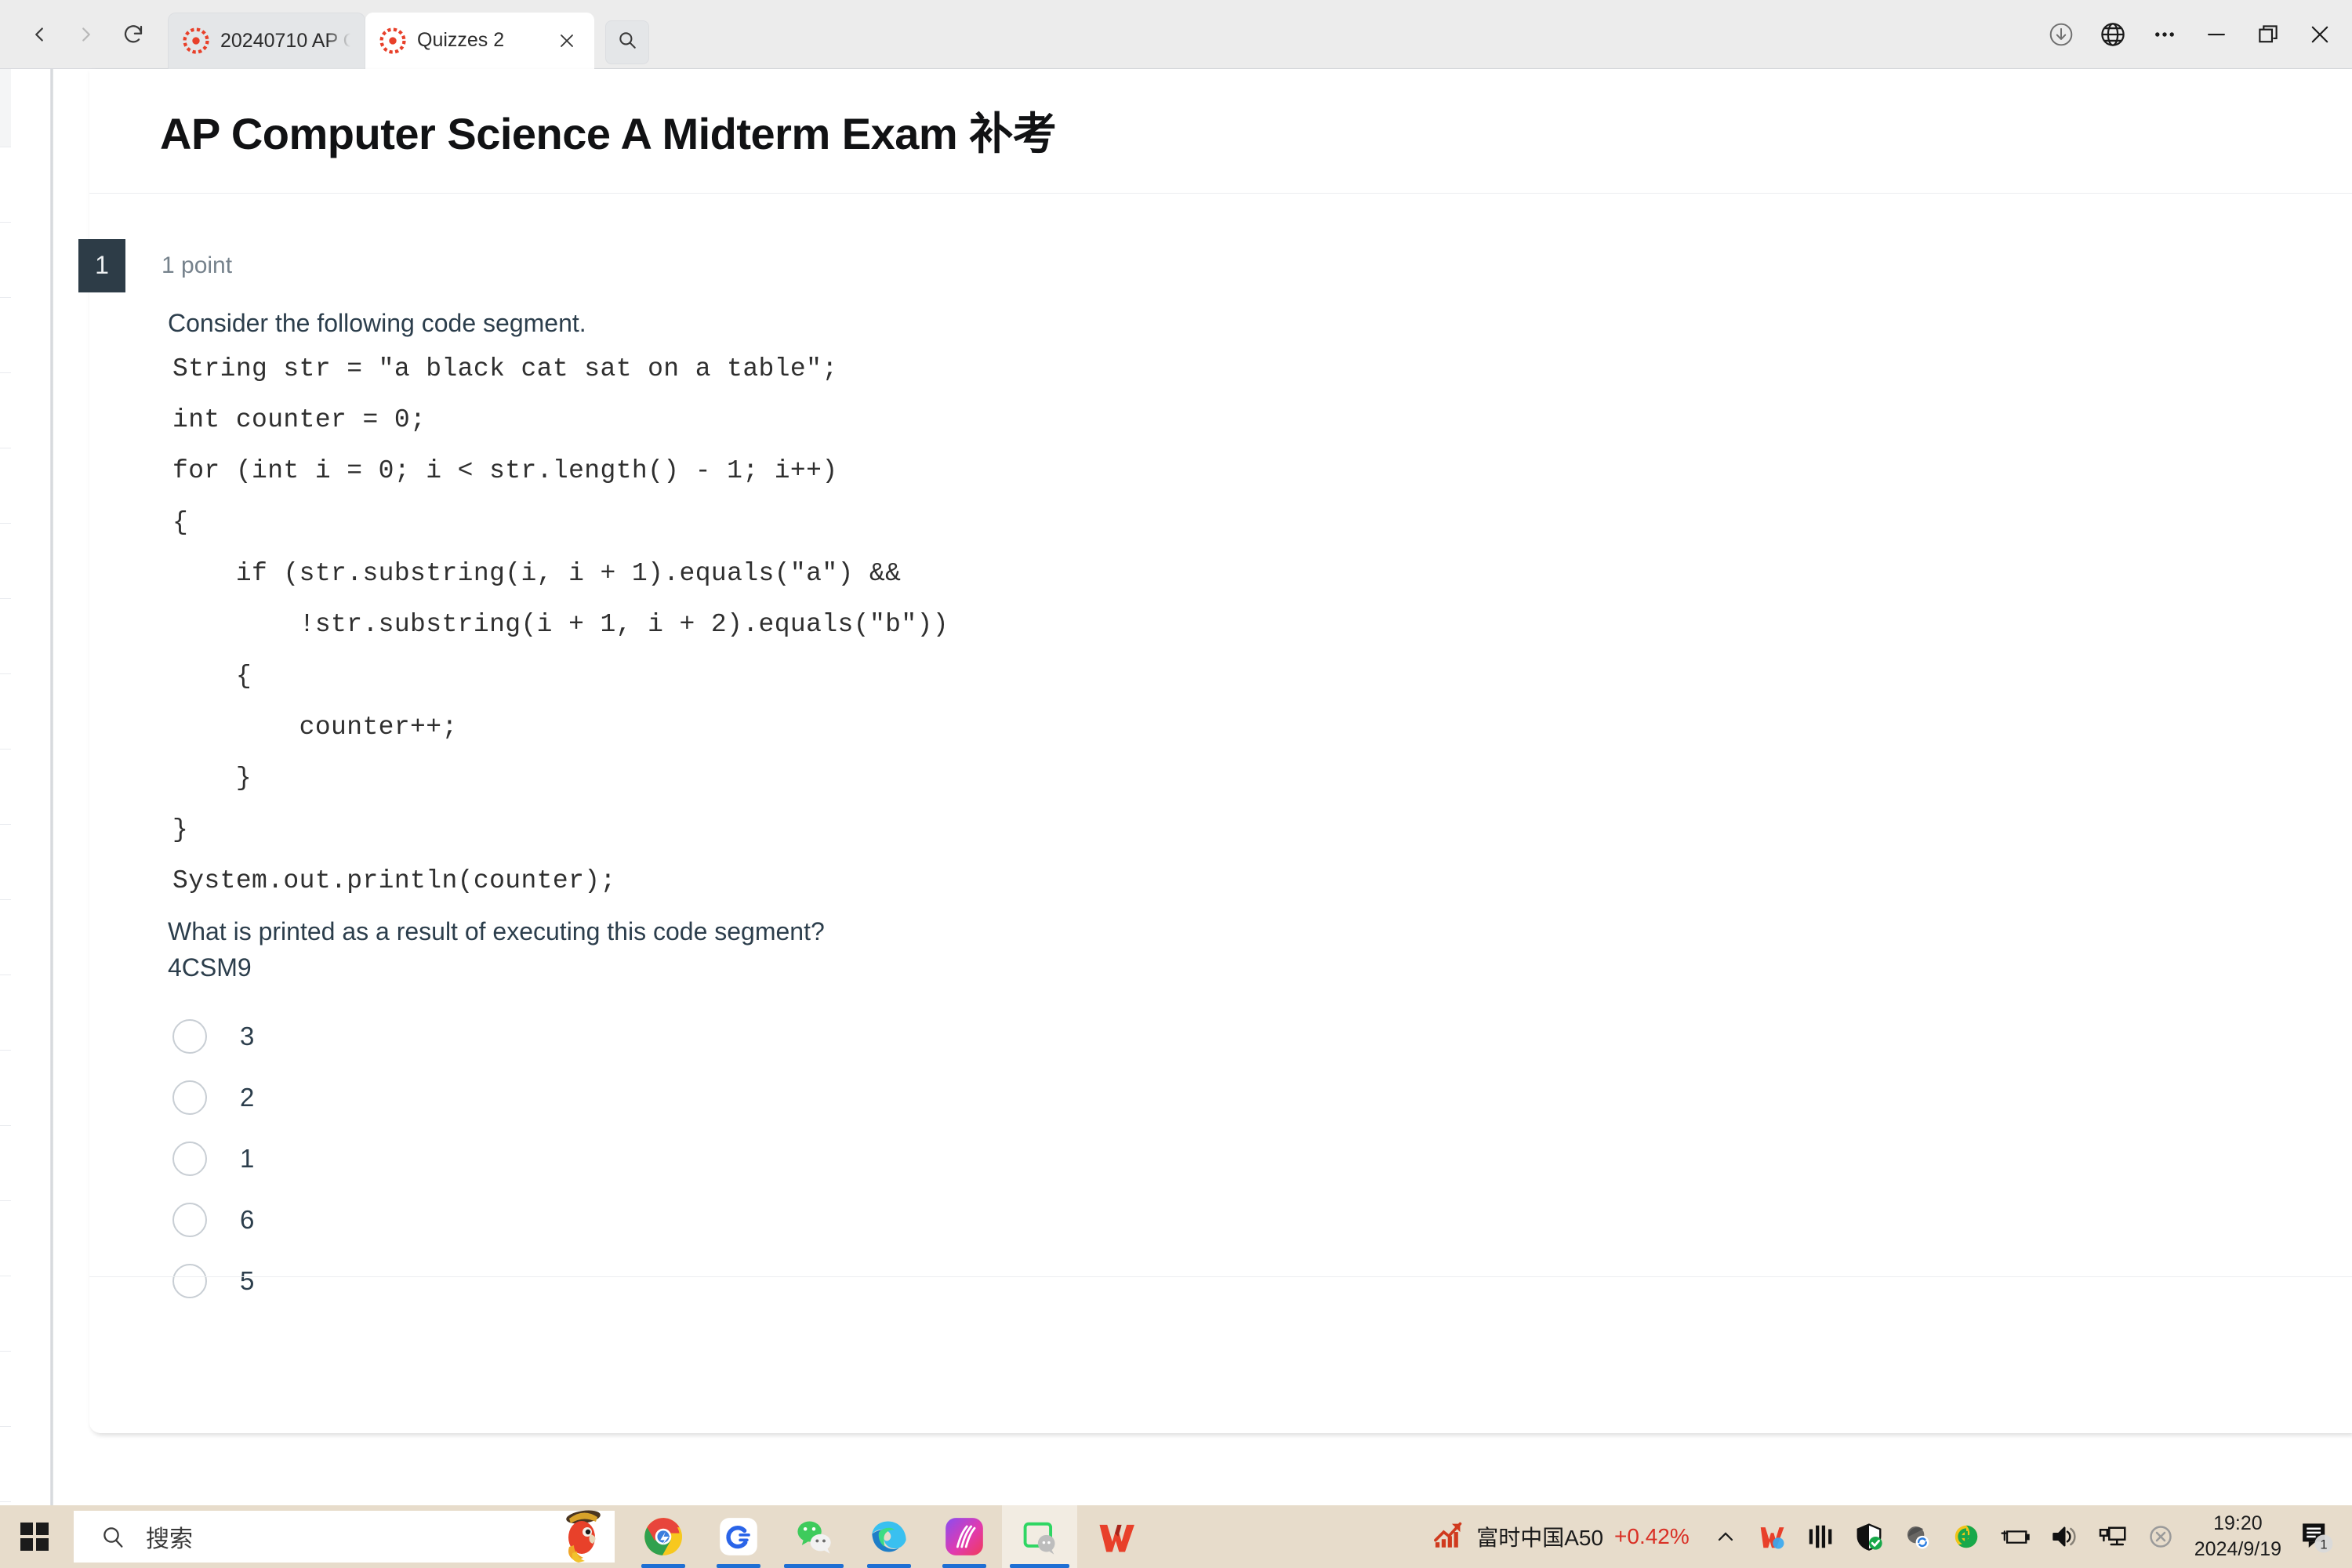 Image resolution: width=2352 pixels, height=1568 pixels. I want to click on answer-label: 1, so click(248, 1159).